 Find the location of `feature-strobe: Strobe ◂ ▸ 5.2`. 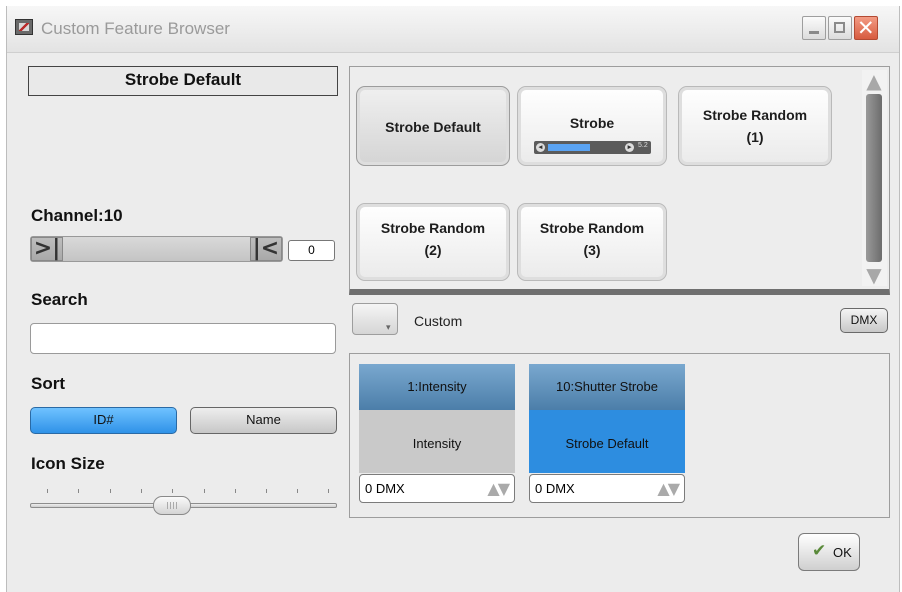

feature-strobe: Strobe ◂ ▸ 5.2 is located at coordinates (592, 126).